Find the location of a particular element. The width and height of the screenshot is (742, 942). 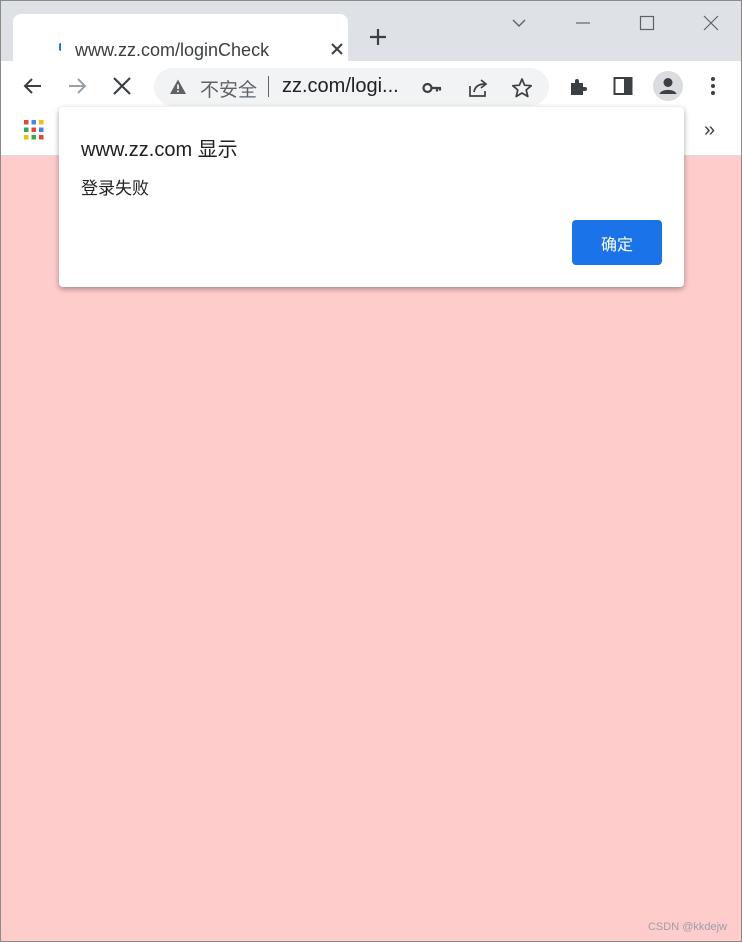

apps-grid-icon is located at coordinates (34, 130).